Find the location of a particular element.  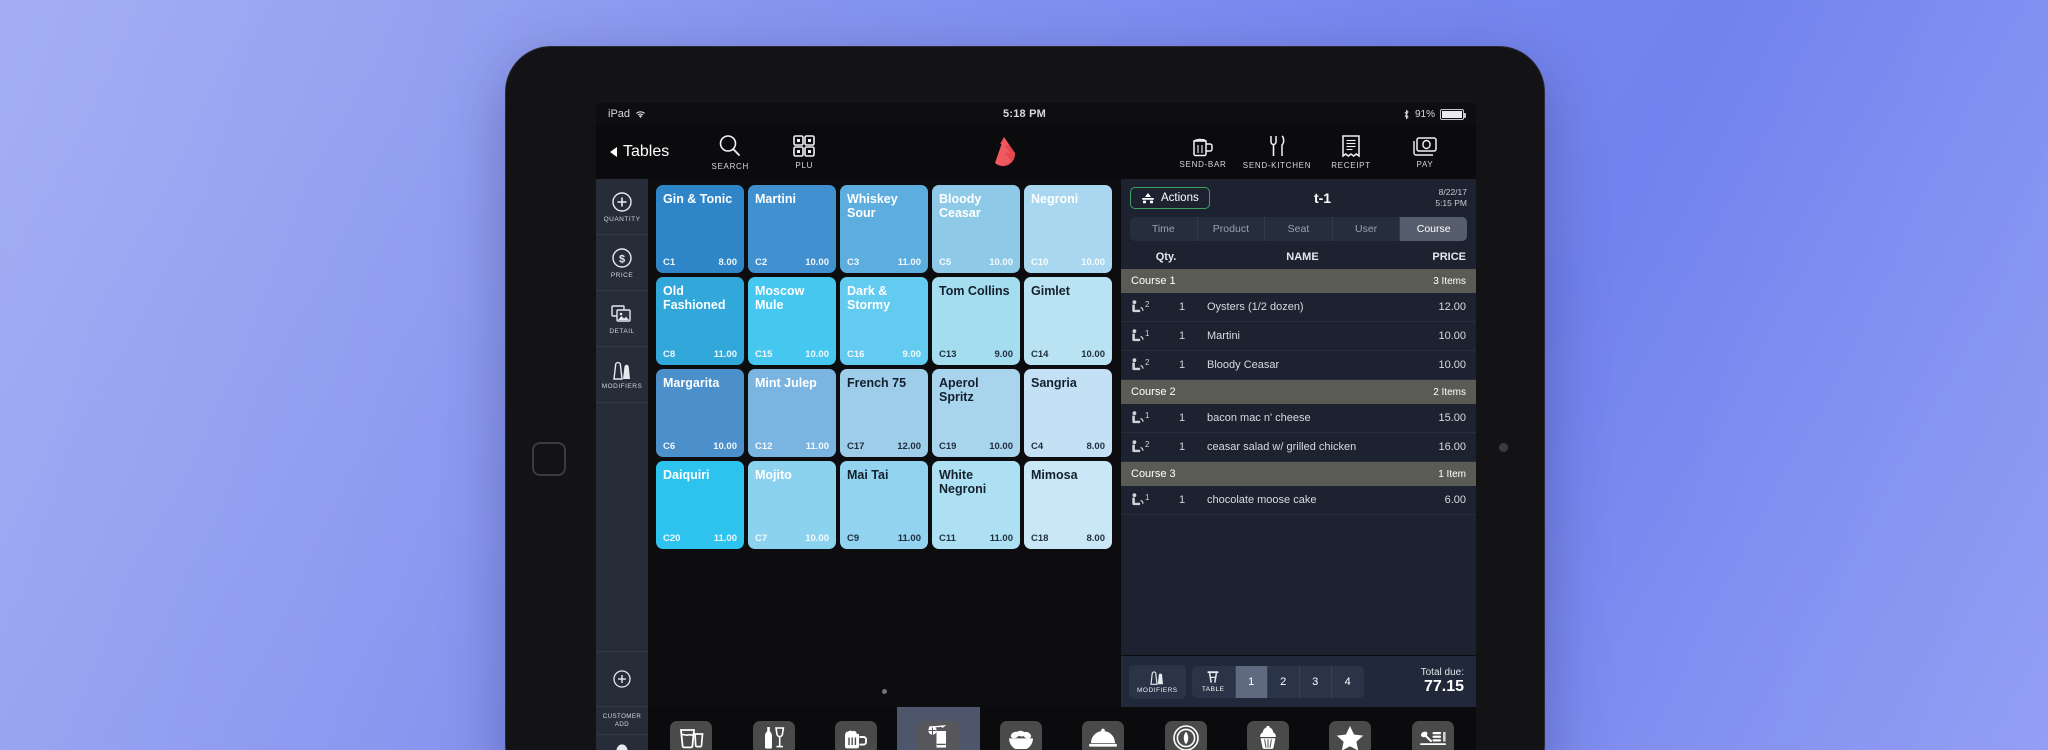

course-header-row: Course 1 3 Items is located at coordinates (1298, 281).